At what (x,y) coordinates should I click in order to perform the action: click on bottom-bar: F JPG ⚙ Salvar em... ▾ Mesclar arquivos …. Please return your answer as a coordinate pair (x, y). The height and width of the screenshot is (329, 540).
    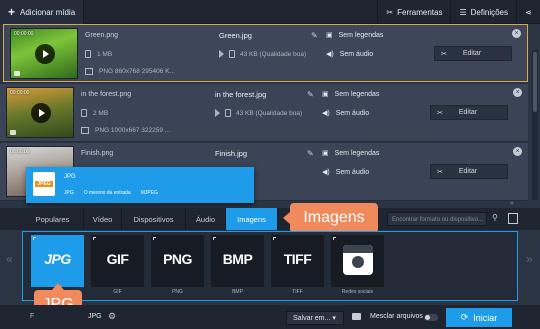
    Looking at the image, I should click on (270, 317).